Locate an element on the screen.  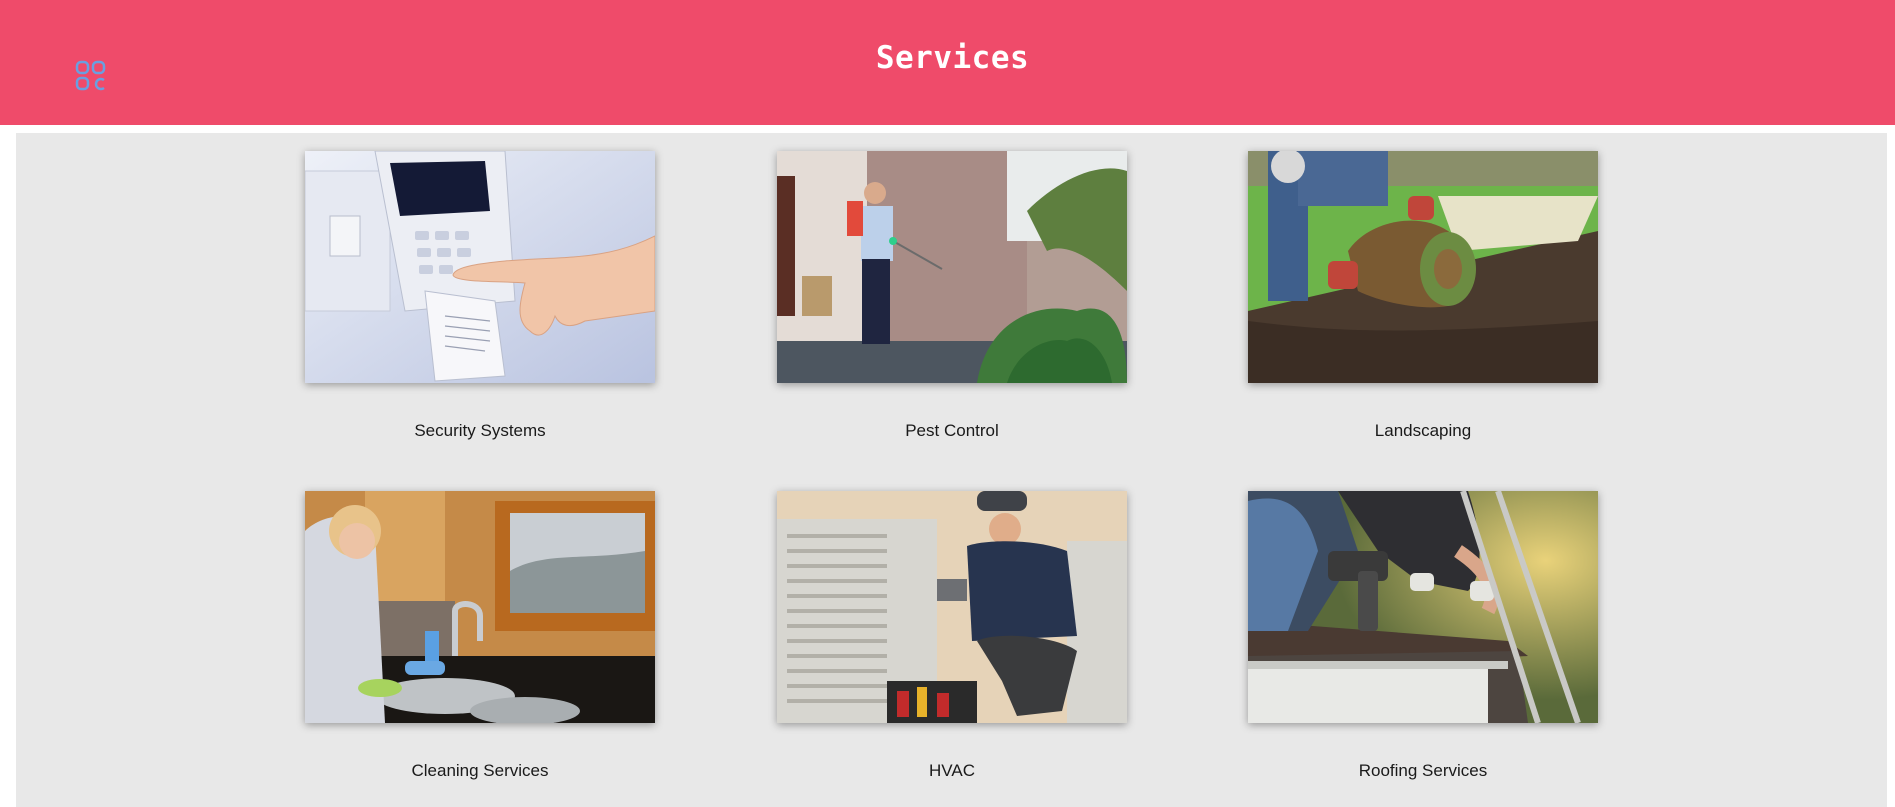
service-label: Security Systems is located at coordinates (480, 430).